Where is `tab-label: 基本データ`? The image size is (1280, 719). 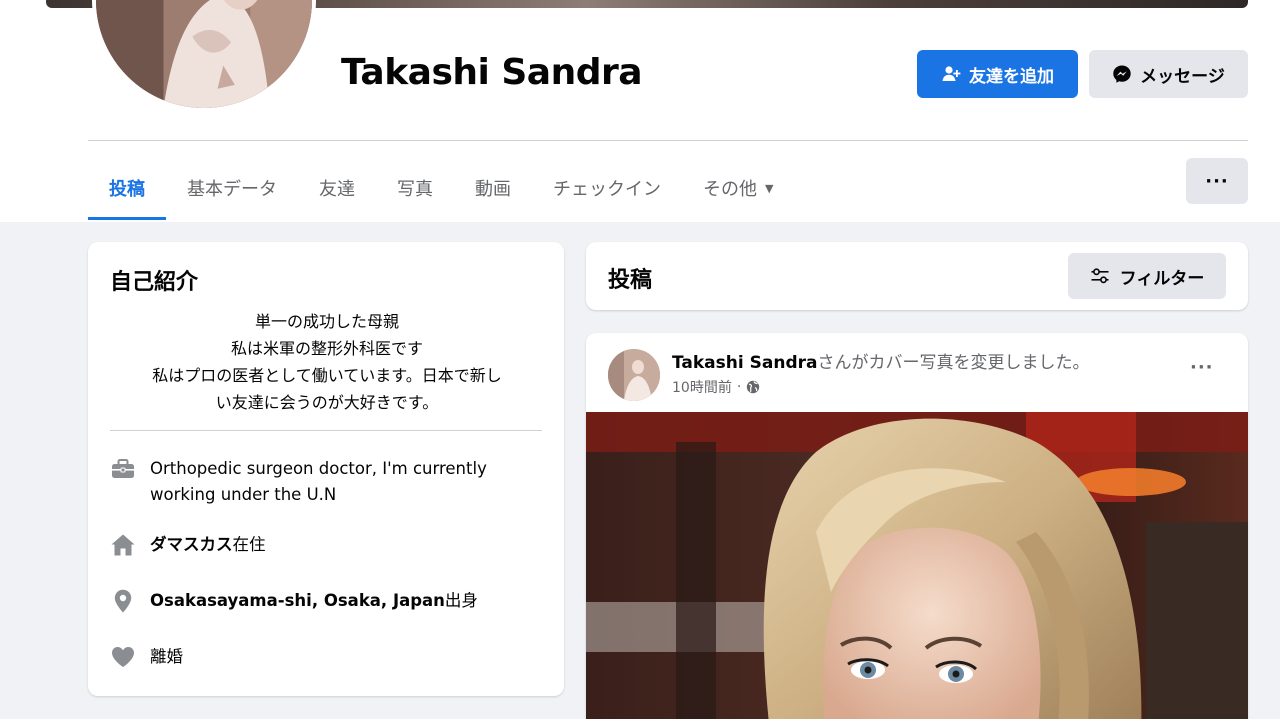
tab-label: 基本データ is located at coordinates (232, 189).